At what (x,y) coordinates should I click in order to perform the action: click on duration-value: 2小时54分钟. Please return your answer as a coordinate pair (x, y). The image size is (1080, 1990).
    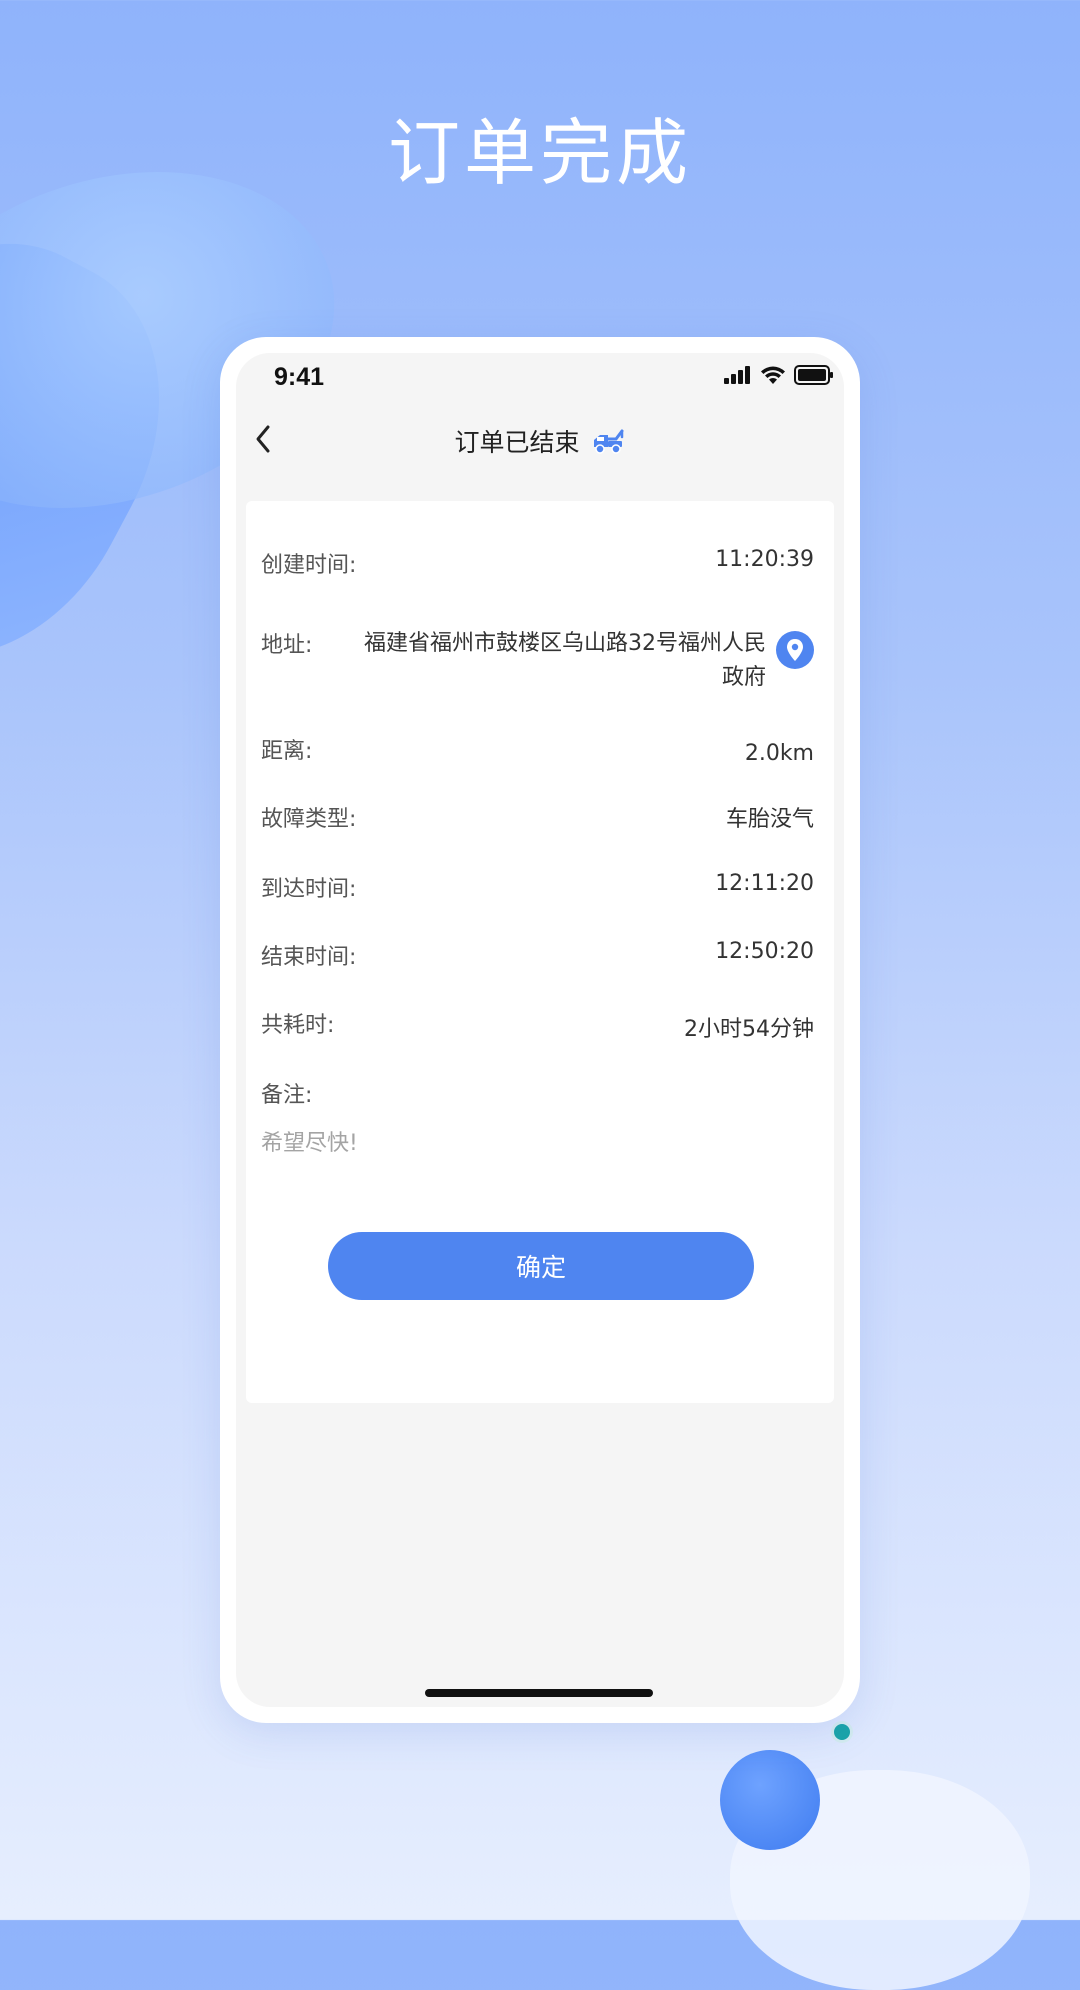
    Looking at the image, I should click on (749, 1029).